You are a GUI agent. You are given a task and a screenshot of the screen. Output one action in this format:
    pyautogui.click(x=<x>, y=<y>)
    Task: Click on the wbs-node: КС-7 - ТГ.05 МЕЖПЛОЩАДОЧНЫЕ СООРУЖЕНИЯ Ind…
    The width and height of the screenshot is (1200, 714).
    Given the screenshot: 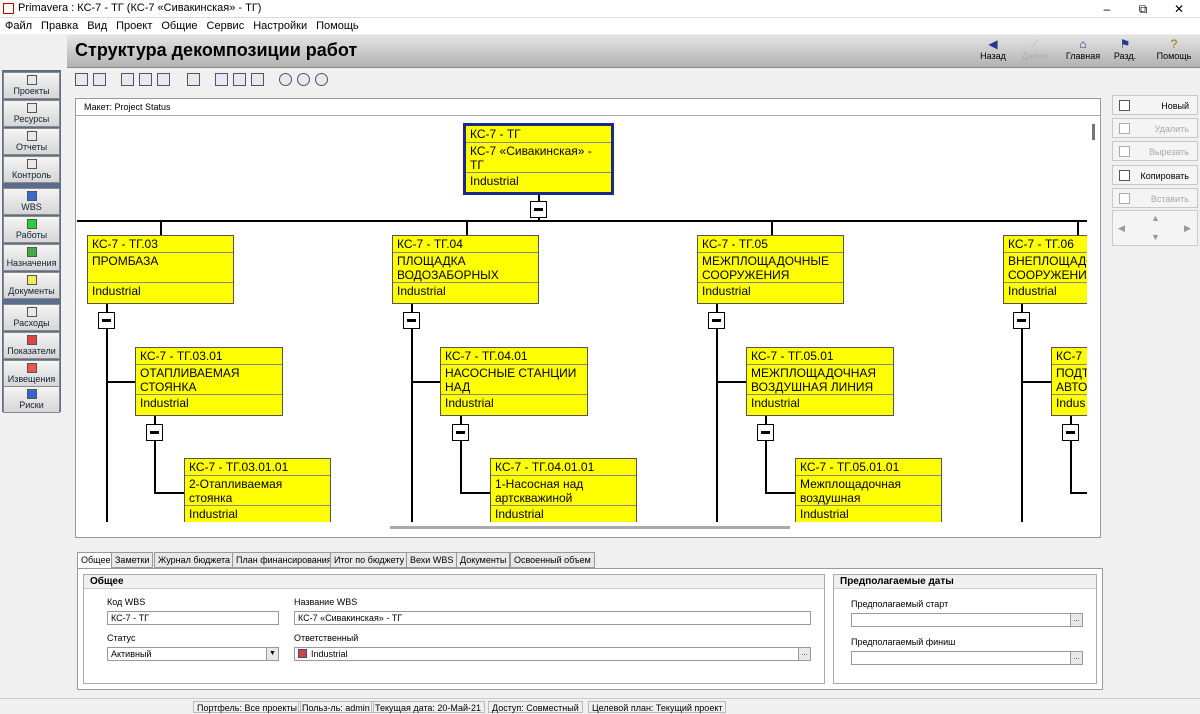 What is the action you would take?
    pyautogui.click(x=770, y=269)
    